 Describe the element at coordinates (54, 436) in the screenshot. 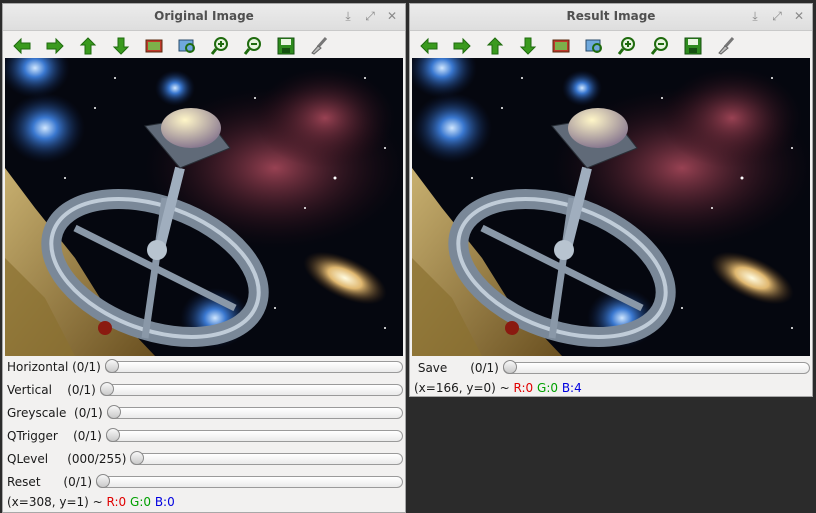

I see `trackbar-label: QTrigger (0/1)` at that location.